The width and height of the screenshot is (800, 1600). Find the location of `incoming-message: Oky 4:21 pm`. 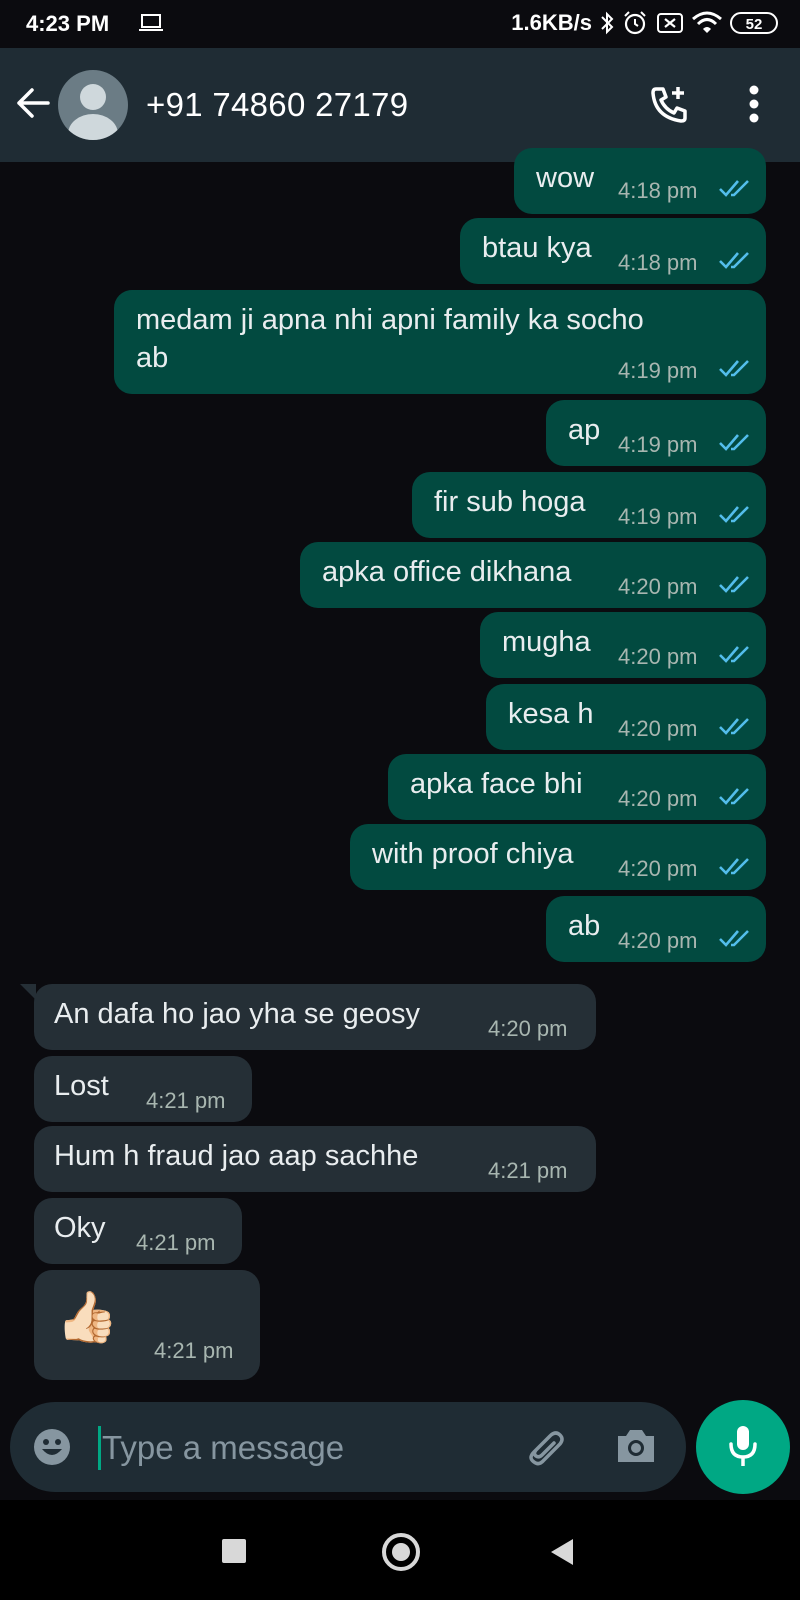

incoming-message: Oky 4:21 pm is located at coordinates (138, 1231).